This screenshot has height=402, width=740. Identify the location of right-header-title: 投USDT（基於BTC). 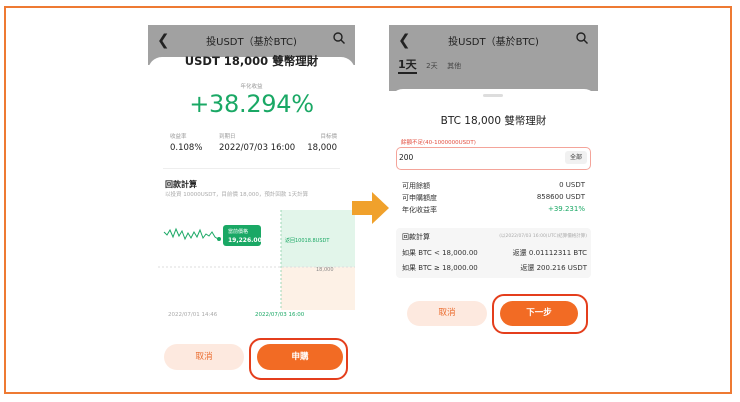
(493, 42).